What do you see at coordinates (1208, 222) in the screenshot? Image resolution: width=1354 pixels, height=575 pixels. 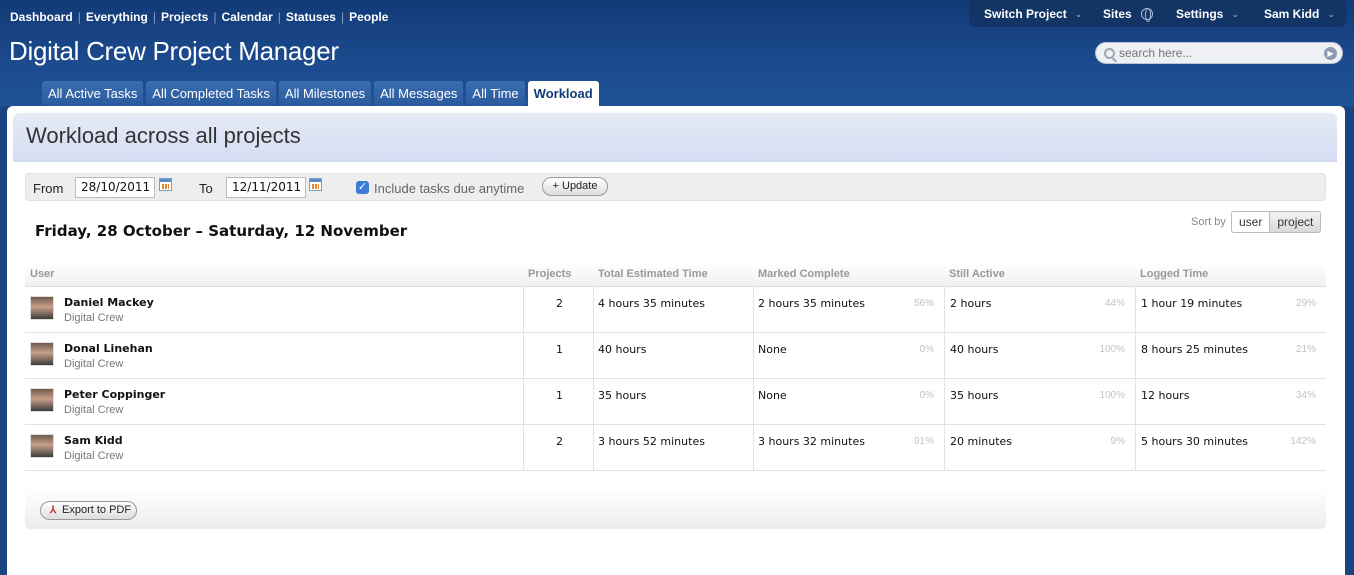 I see `sort-label: Sort by` at bounding box center [1208, 222].